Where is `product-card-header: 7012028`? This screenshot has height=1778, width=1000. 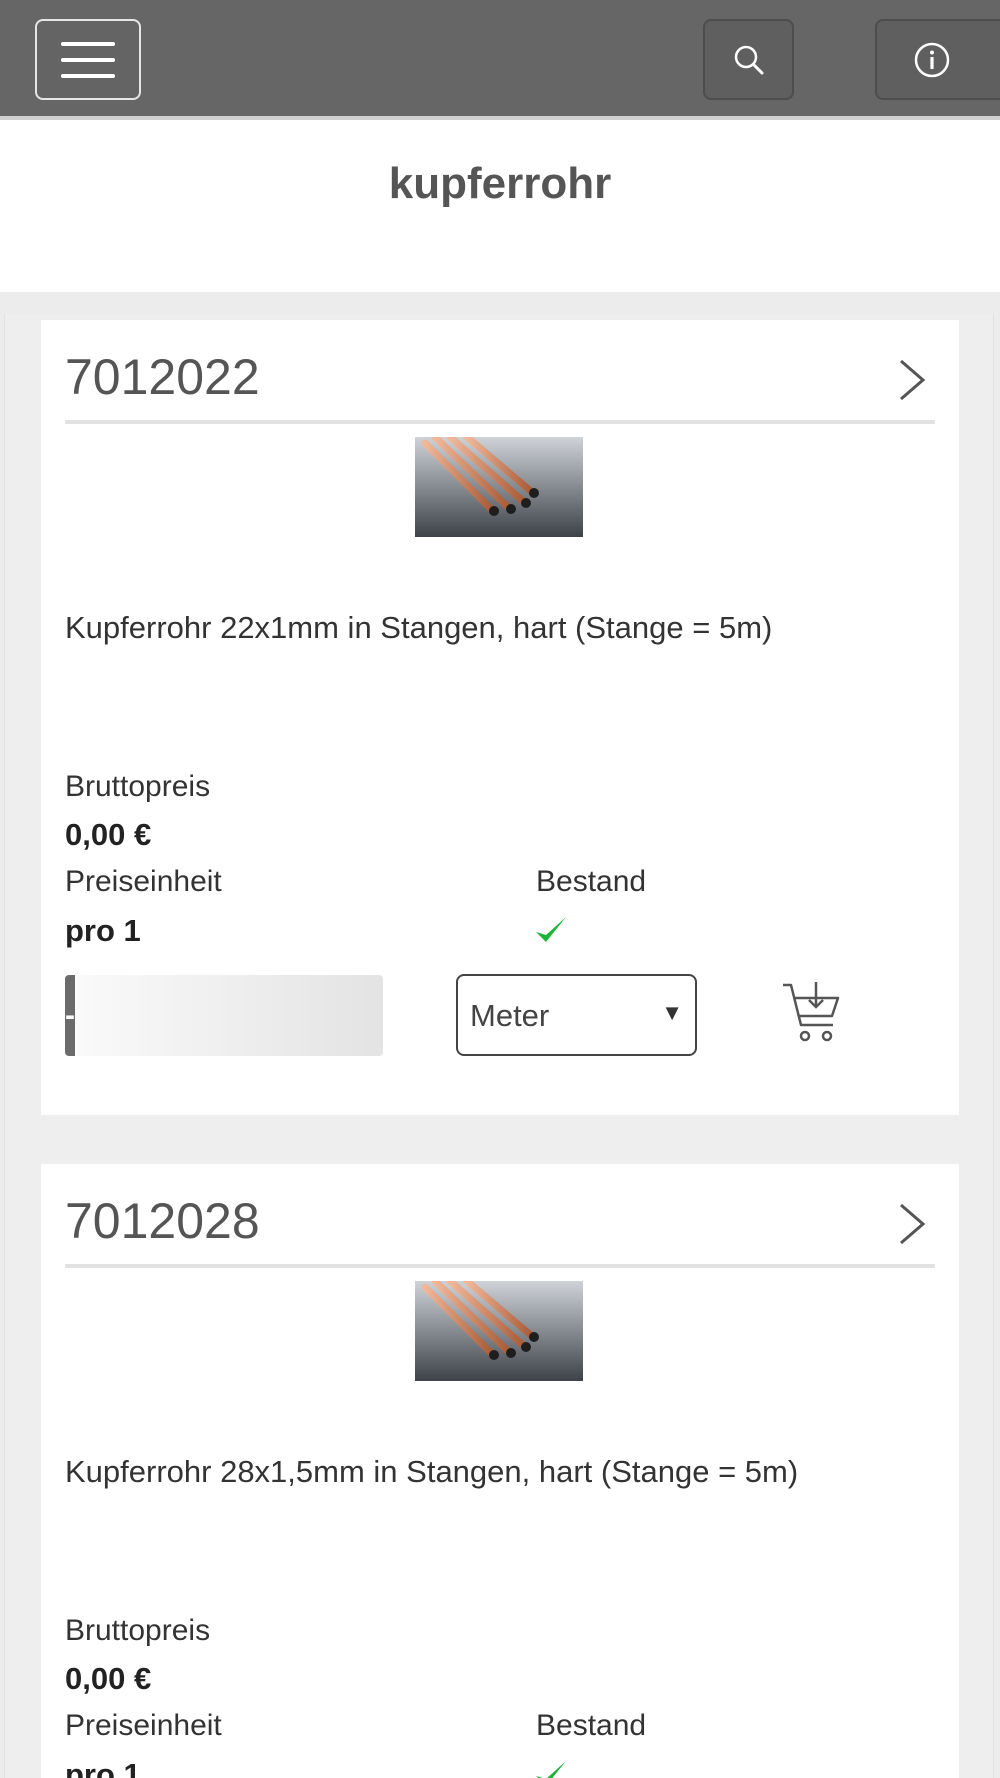 product-card-header: 7012028 is located at coordinates (500, 1216).